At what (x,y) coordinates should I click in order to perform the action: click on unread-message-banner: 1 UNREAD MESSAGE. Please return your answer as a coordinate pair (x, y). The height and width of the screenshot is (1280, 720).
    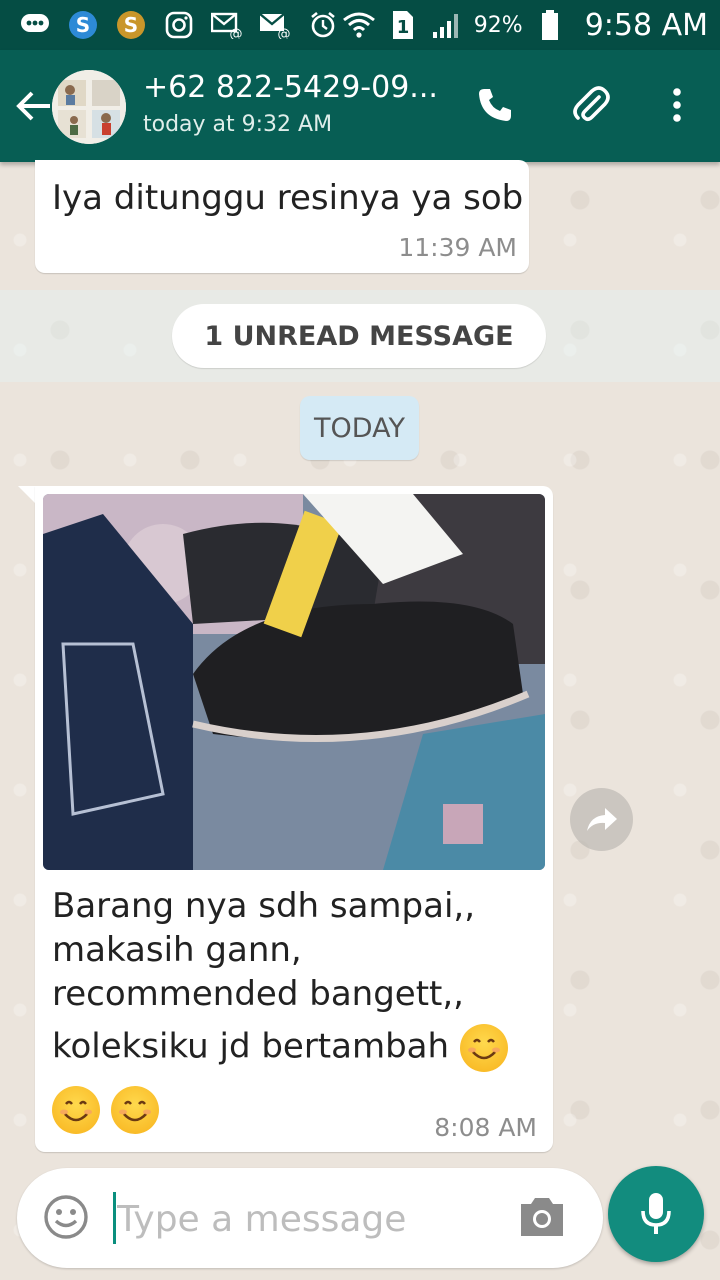
    Looking at the image, I should click on (359, 336).